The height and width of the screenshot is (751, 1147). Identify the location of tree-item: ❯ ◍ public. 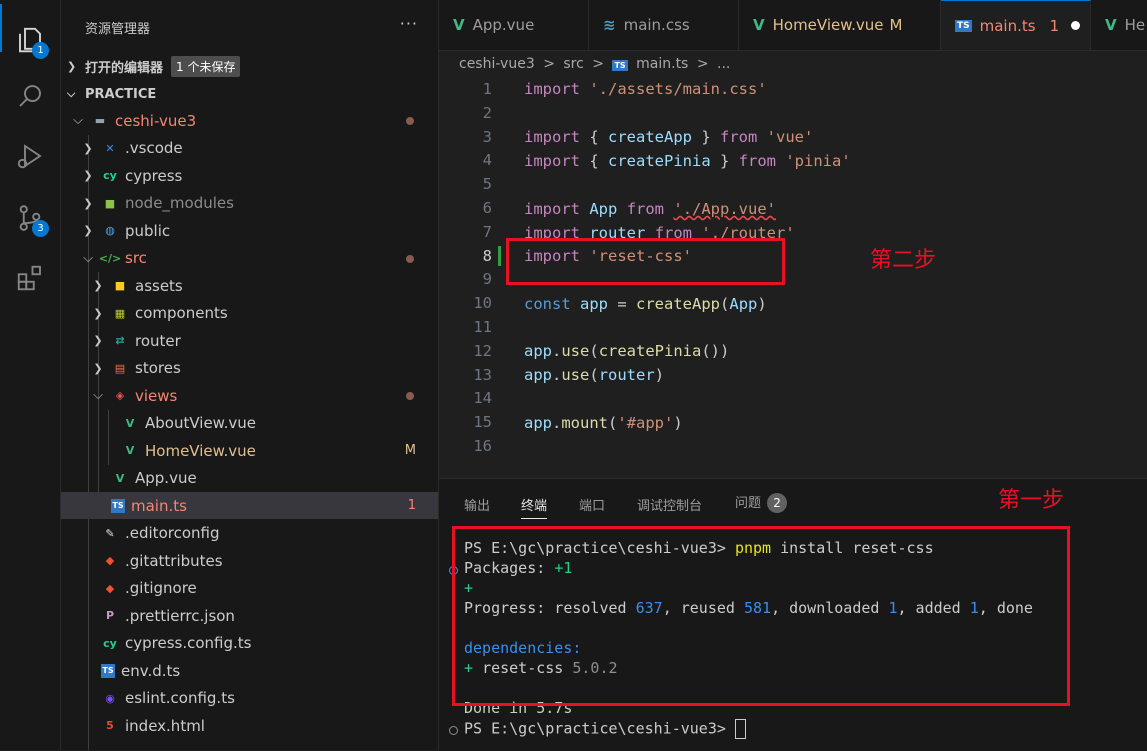
(249, 230).